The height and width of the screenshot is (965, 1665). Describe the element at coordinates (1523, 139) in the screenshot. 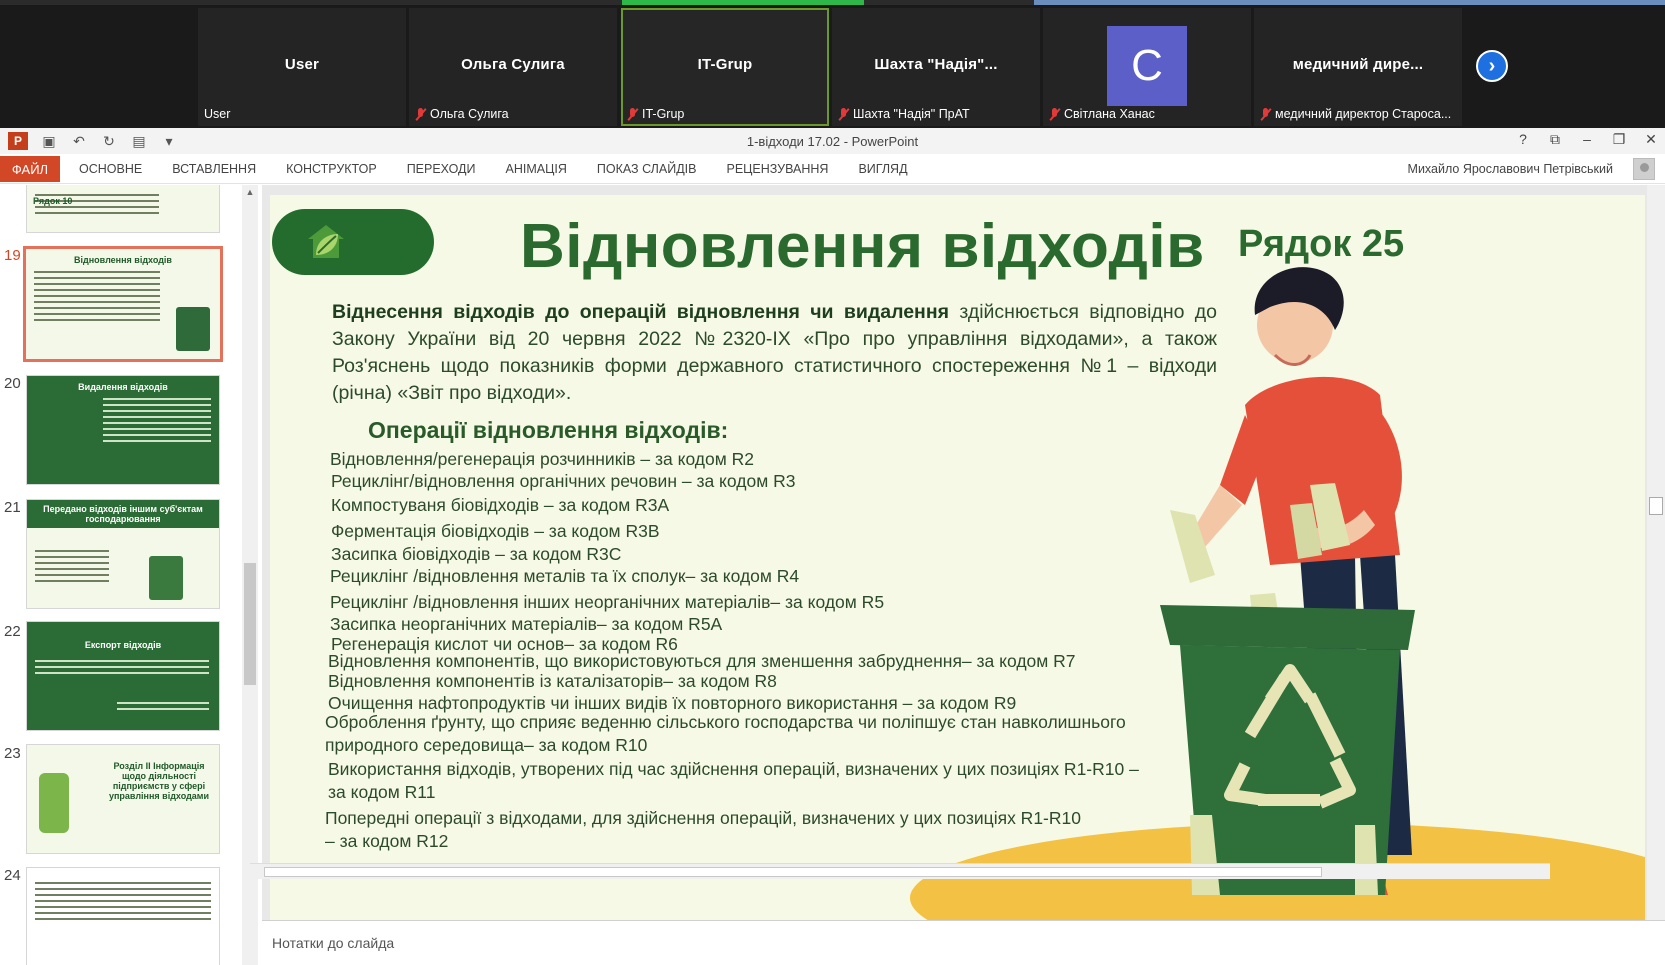

I see `help-icon: ?` at that location.